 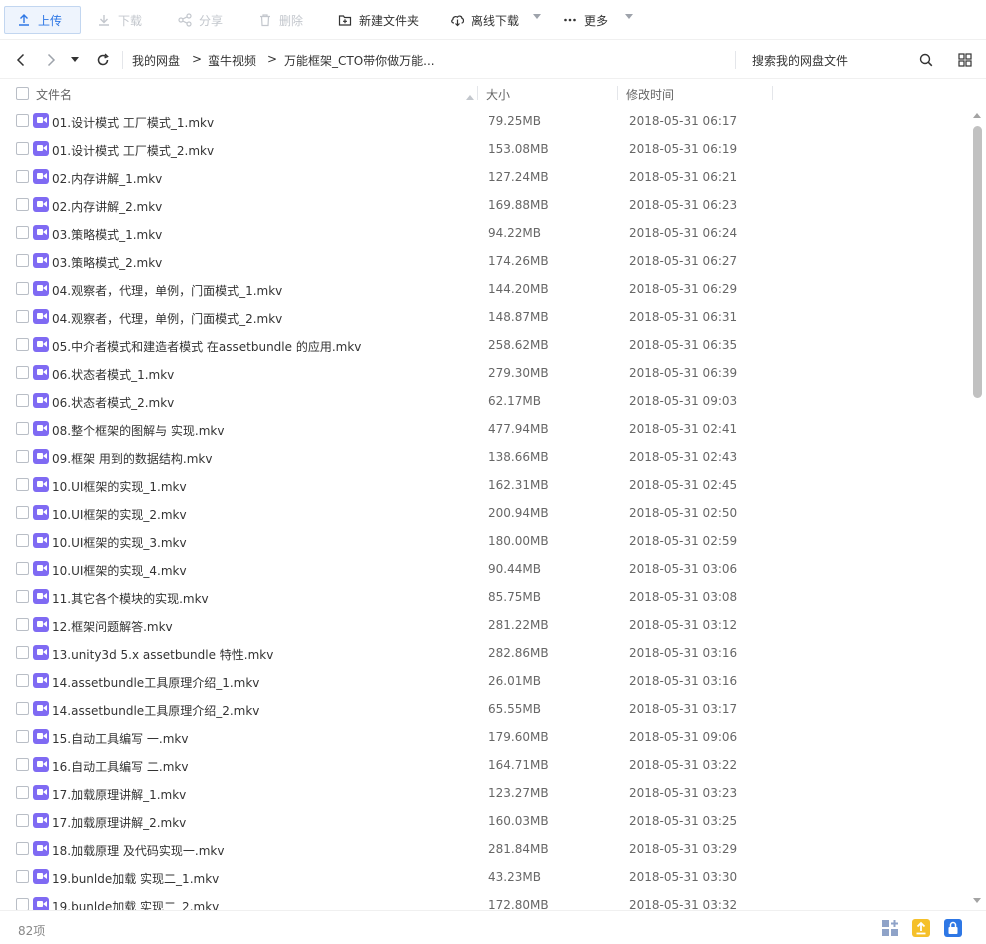 What do you see at coordinates (133, 122) in the screenshot?
I see `file-name: 01.设计模式 工厂模式_1.mkv` at bounding box center [133, 122].